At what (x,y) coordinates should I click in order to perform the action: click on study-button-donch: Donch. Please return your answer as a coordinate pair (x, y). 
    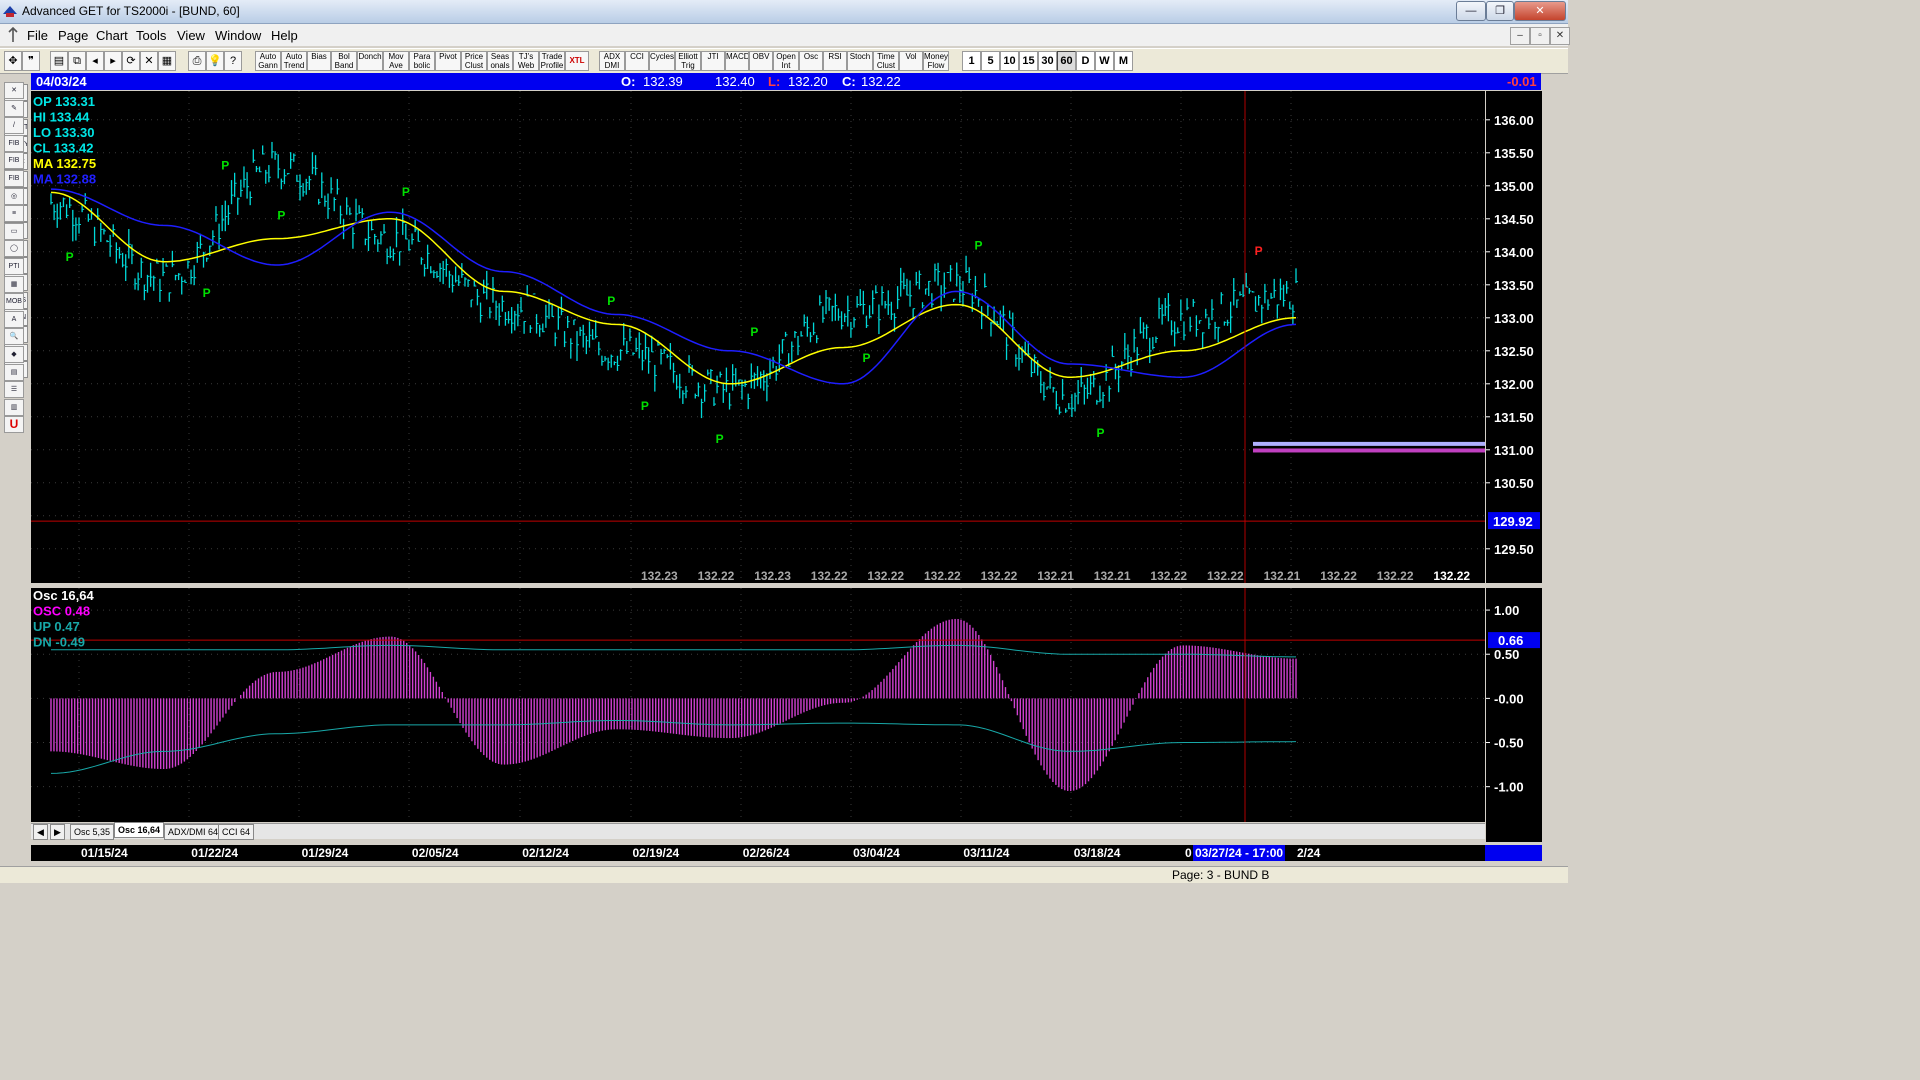
    Looking at the image, I should click on (370, 61).